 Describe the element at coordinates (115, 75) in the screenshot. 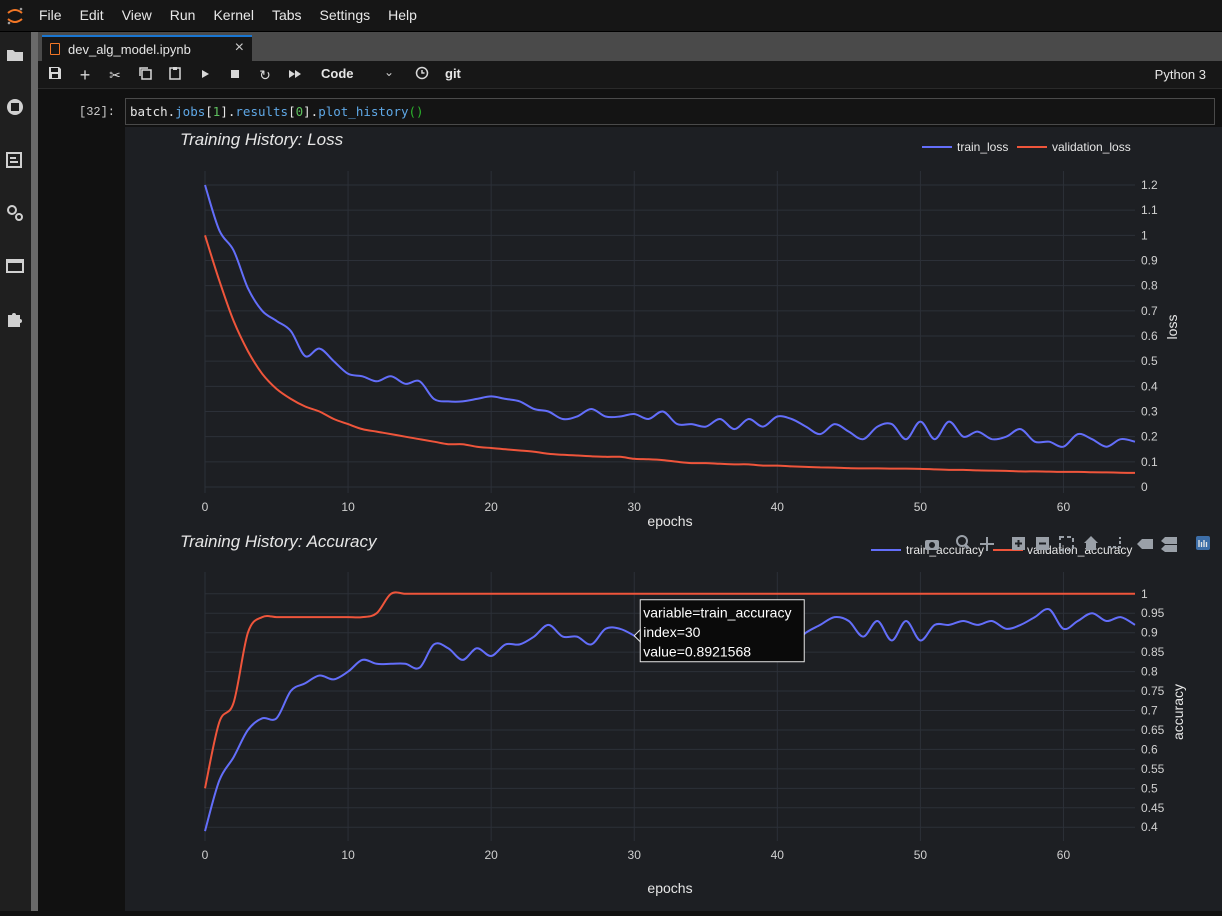

I see `cut-icon: ✂` at that location.